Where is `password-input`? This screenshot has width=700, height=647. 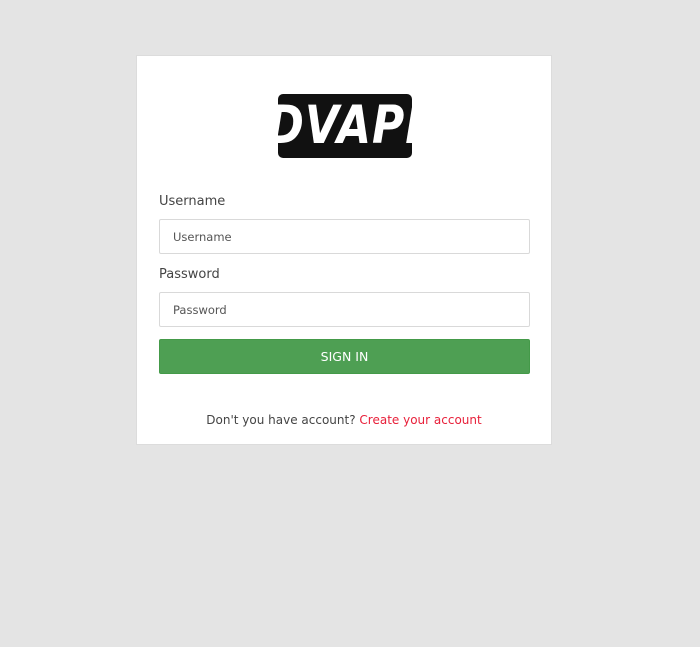 password-input is located at coordinates (344, 309).